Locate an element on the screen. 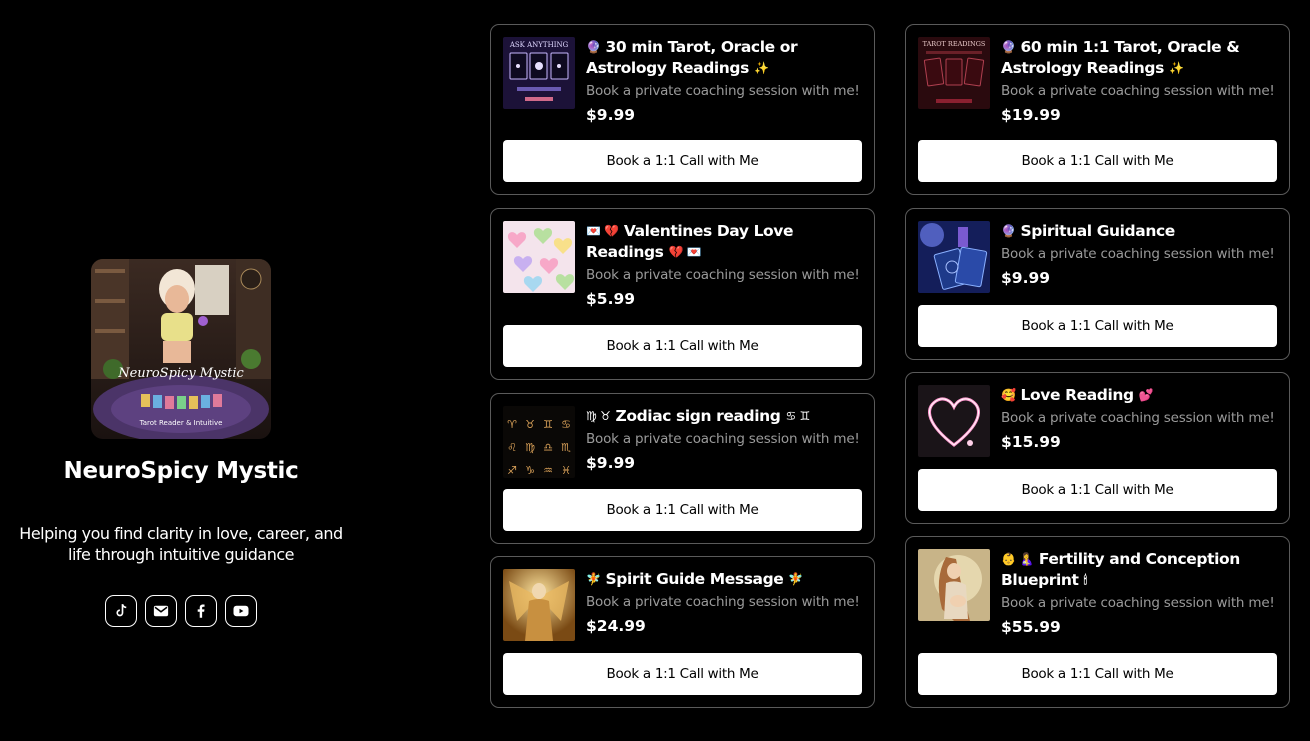 This screenshot has height=741, width=1310. social-links is located at coordinates (181, 611).